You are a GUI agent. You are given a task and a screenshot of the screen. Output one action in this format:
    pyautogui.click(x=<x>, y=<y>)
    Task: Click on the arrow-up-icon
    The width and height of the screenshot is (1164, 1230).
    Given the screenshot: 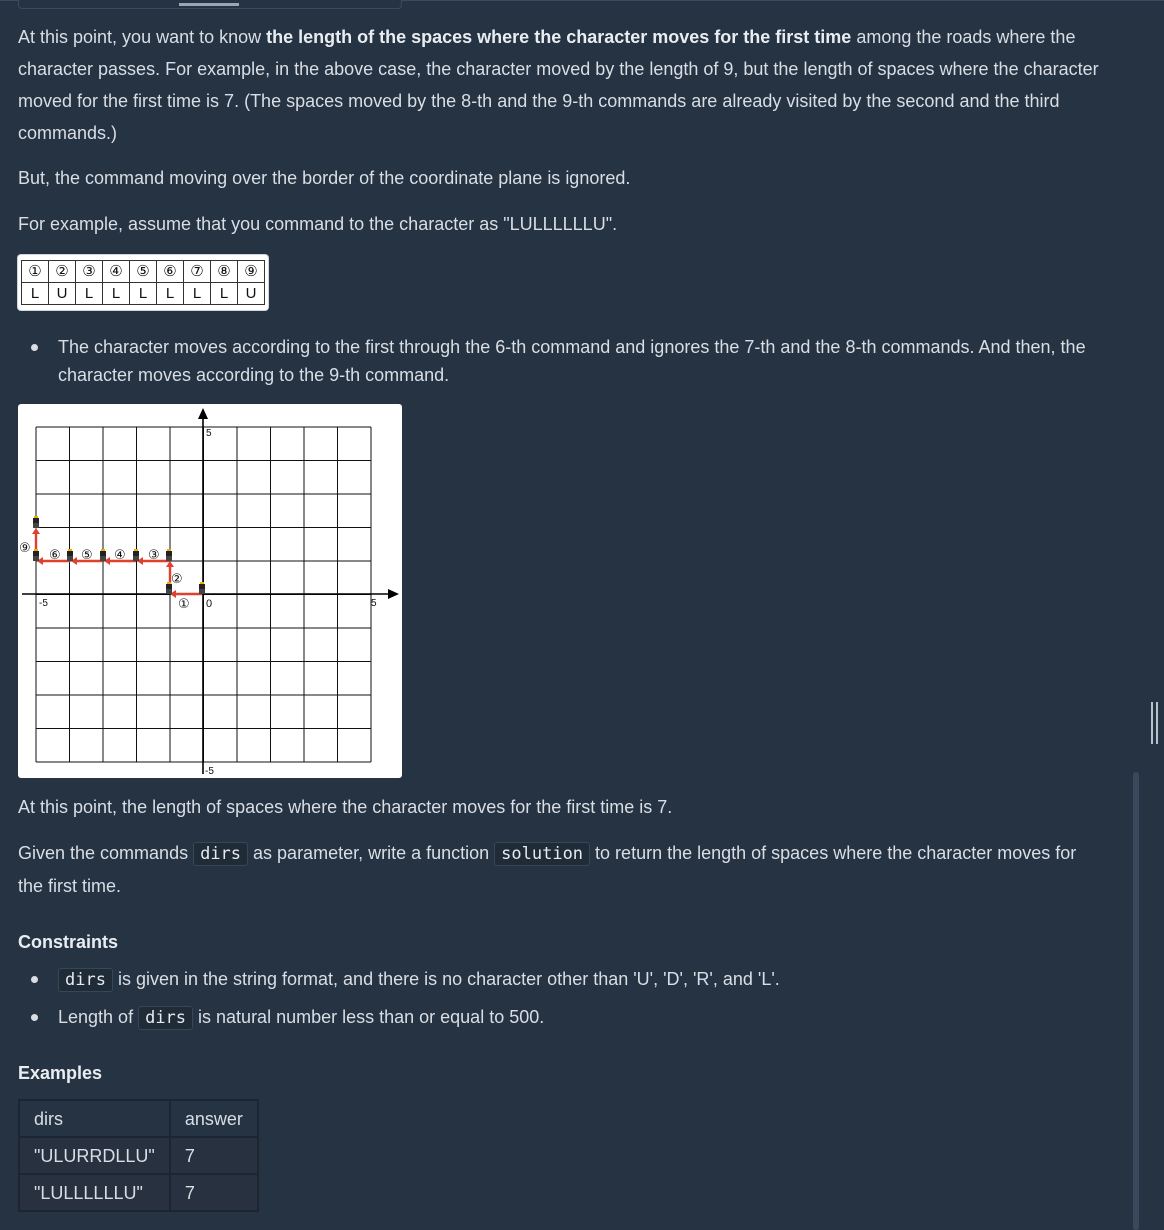 What is the action you would take?
    pyautogui.click(x=36, y=531)
    